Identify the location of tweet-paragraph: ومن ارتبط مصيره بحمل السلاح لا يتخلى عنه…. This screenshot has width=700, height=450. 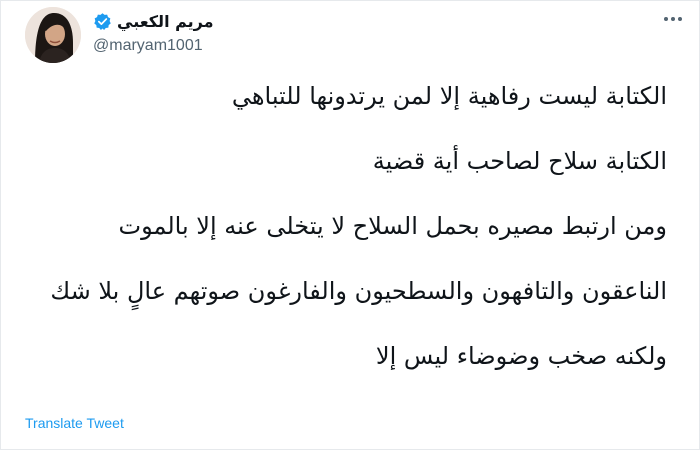
(393, 226).